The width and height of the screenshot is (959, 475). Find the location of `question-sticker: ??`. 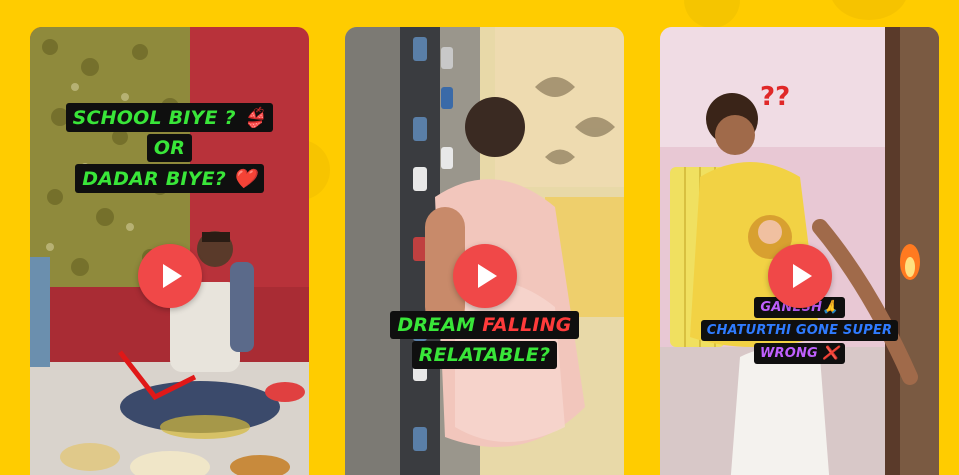

question-sticker: ?? is located at coordinates (775, 97).